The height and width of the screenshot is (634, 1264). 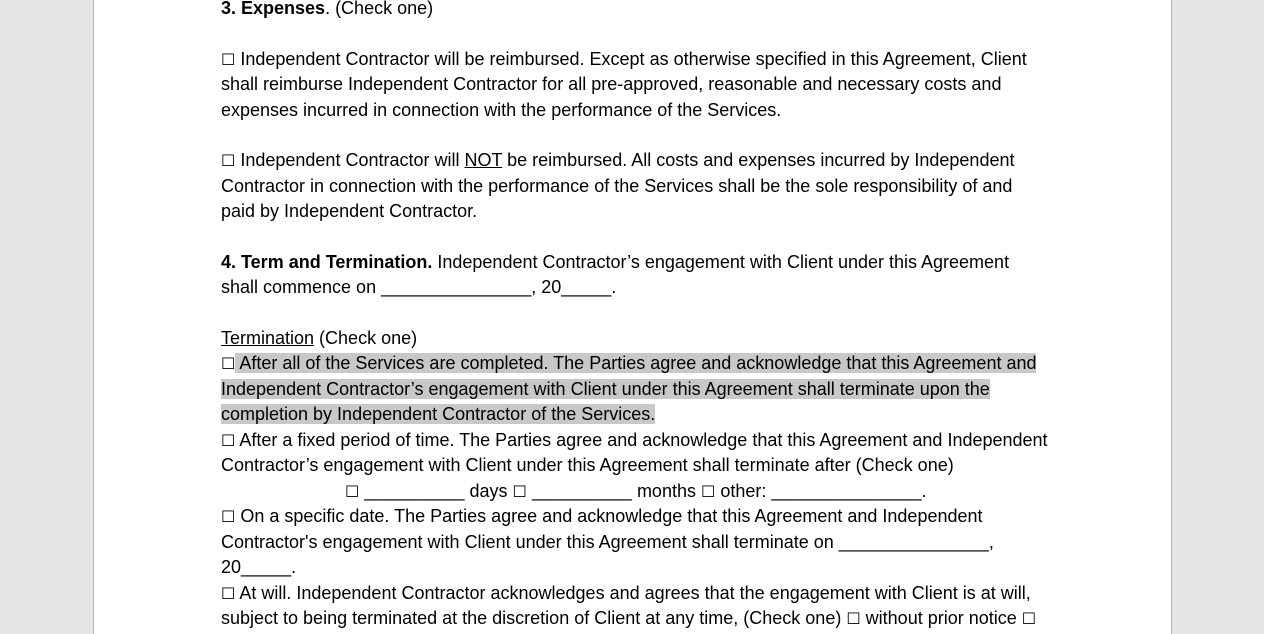 What do you see at coordinates (853, 618) in the screenshot?
I see `checkbox-without-prior-notice: ☐` at bounding box center [853, 618].